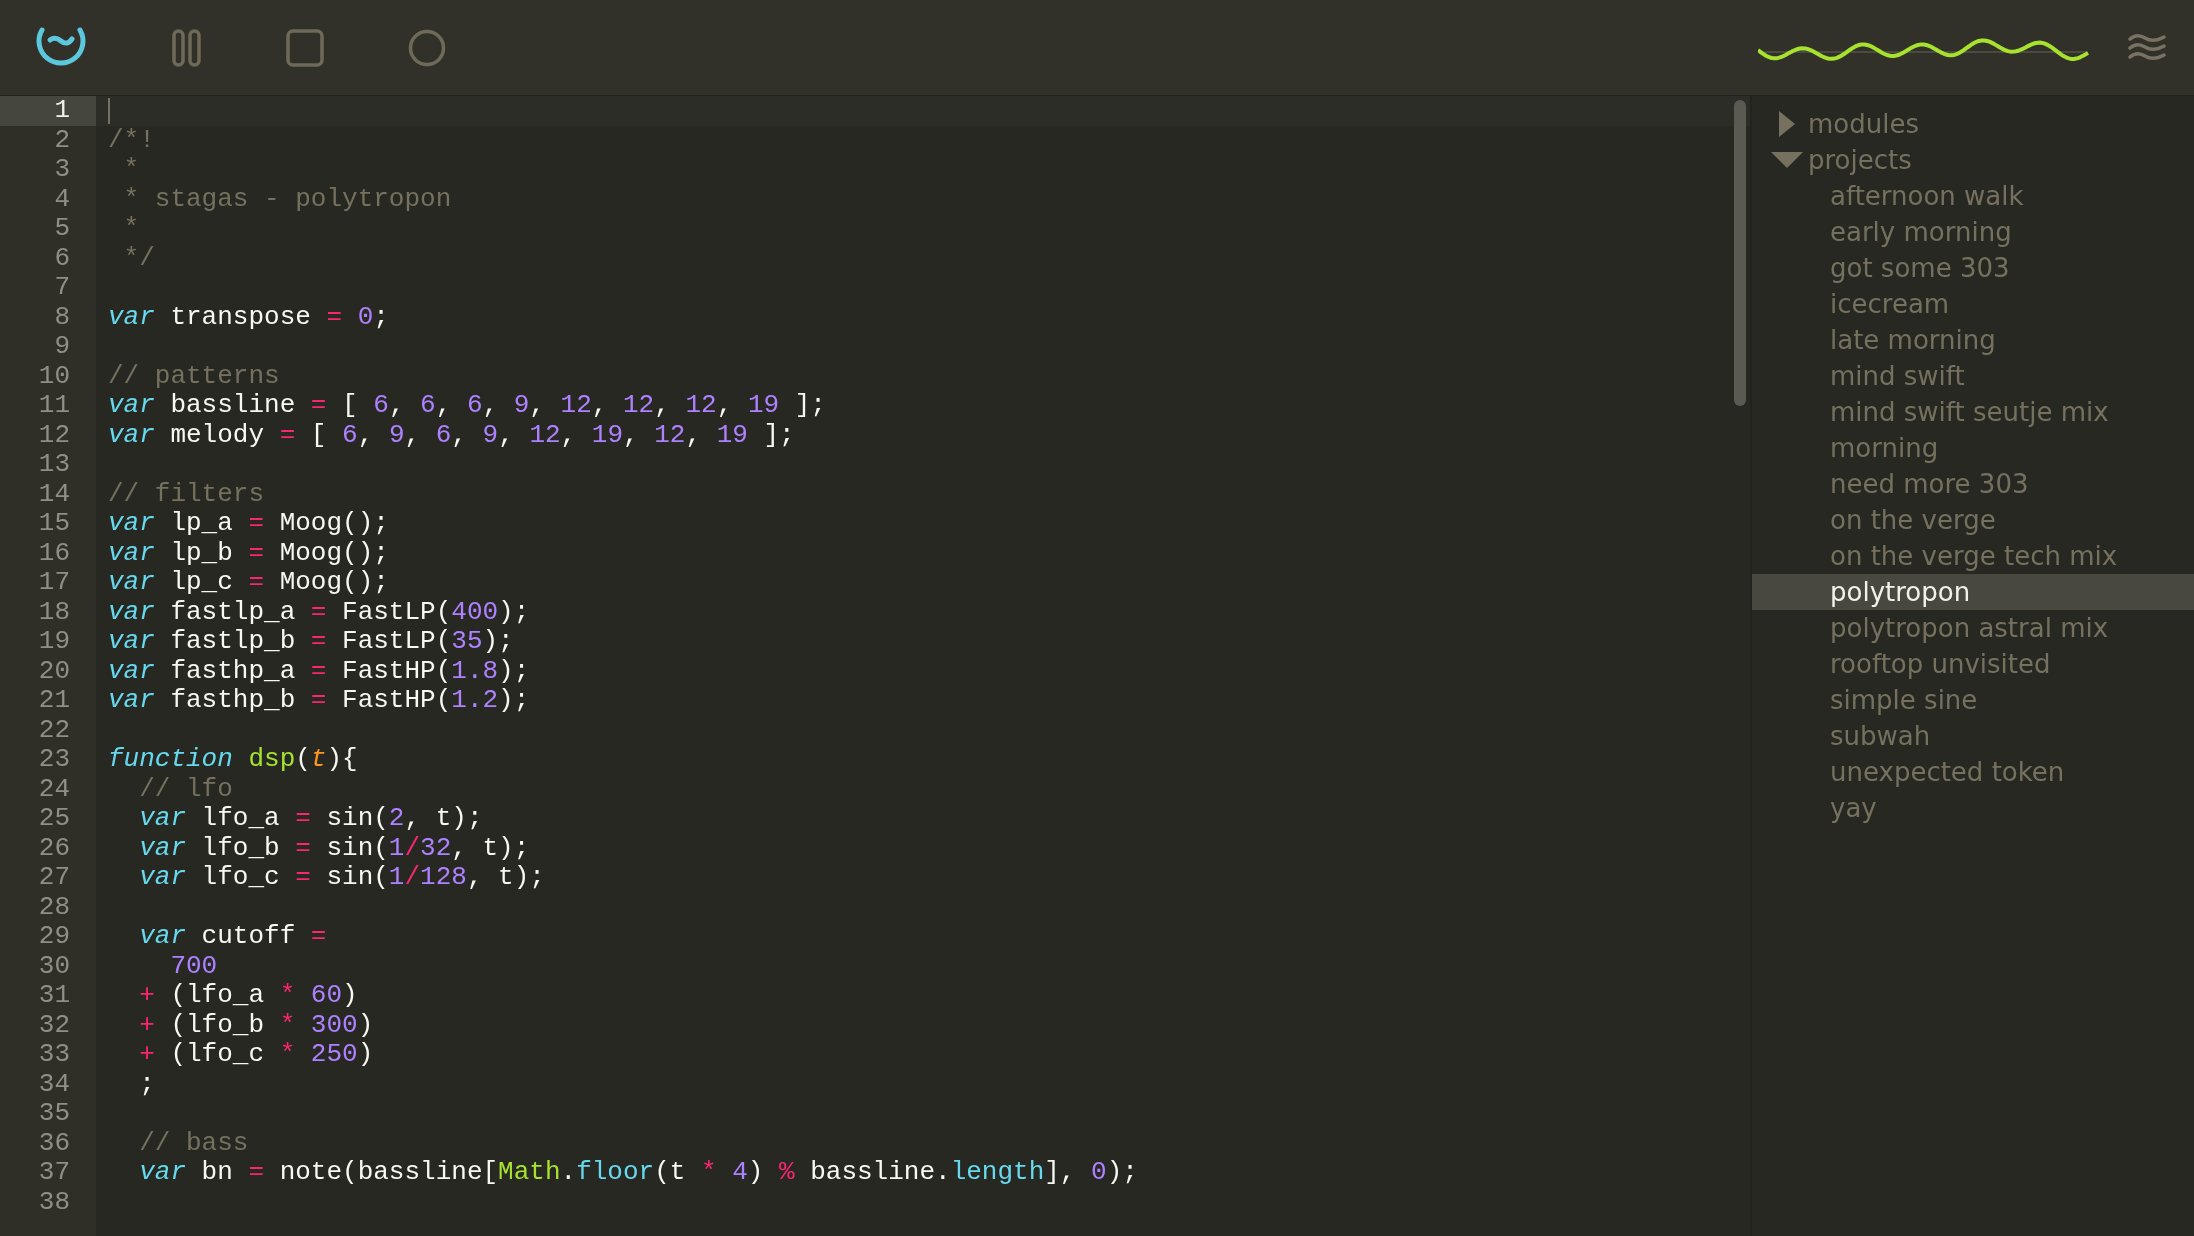  Describe the element at coordinates (194, 966) in the screenshot. I see `code-line: 700` at that location.